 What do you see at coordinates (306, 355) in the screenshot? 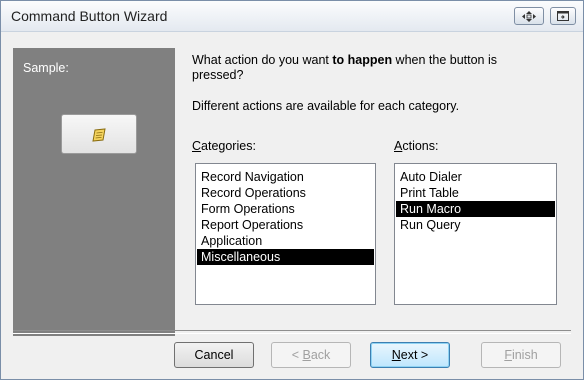
I see `back-accel: B` at bounding box center [306, 355].